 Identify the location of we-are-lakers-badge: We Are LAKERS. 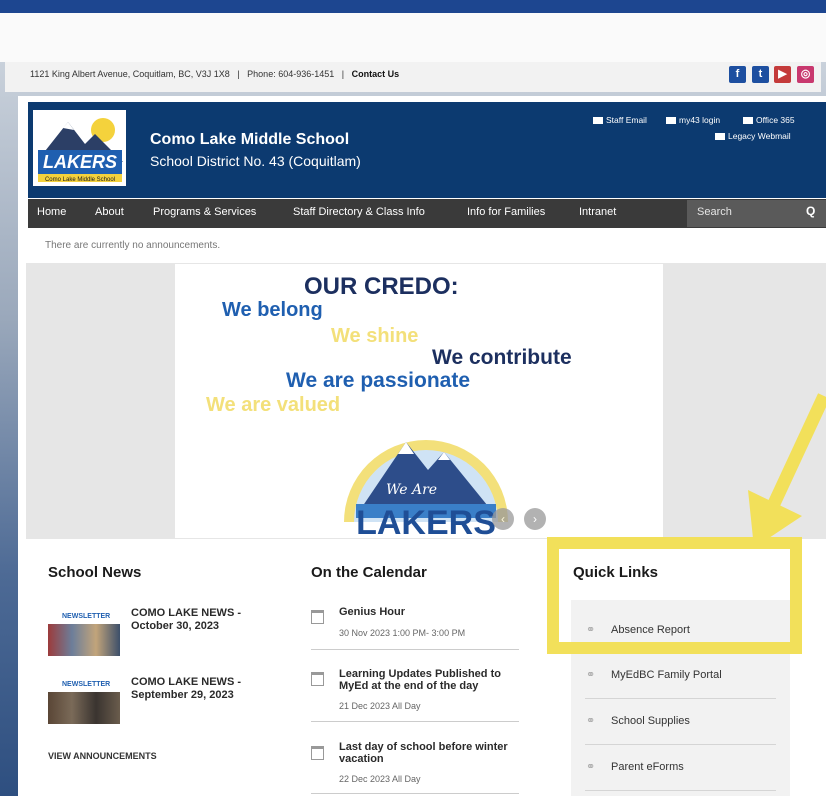
(426, 489).